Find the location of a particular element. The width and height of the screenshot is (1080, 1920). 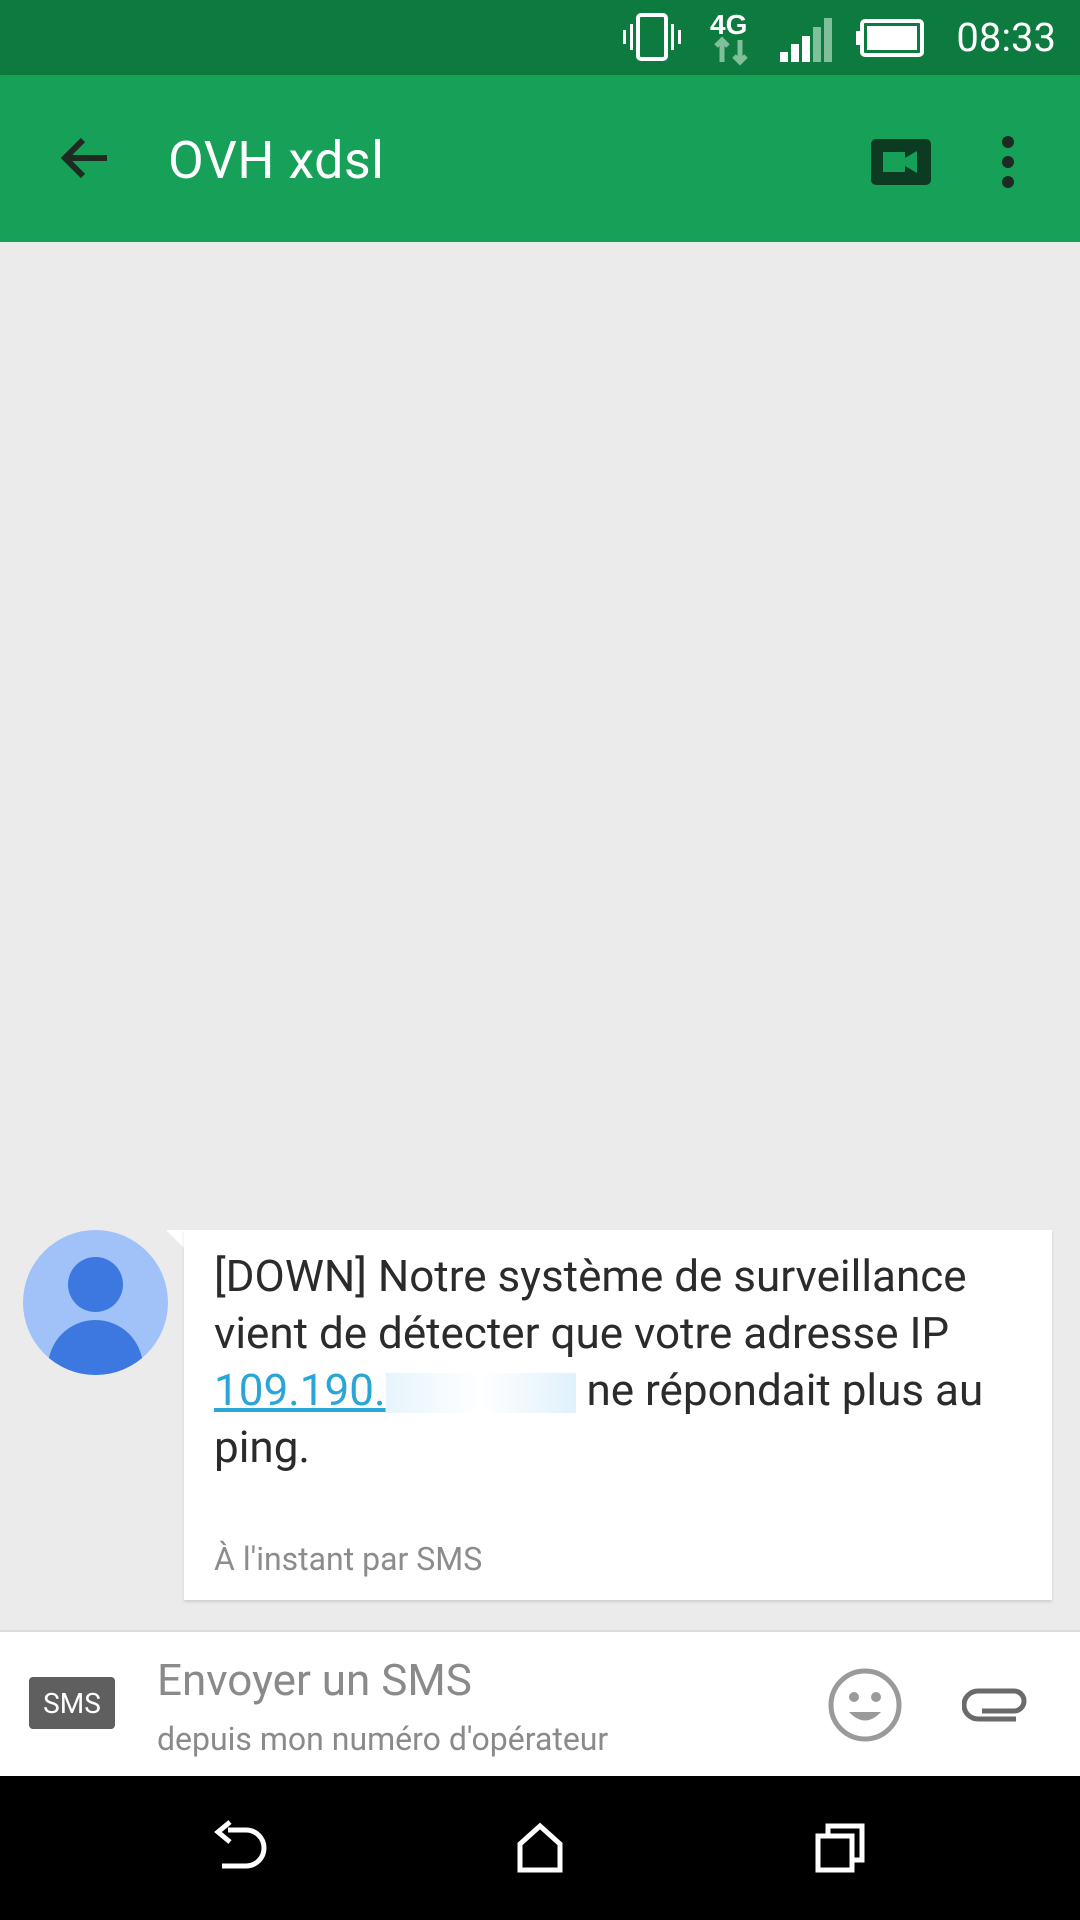

redacted-ip-part is located at coordinates (480, 1393).